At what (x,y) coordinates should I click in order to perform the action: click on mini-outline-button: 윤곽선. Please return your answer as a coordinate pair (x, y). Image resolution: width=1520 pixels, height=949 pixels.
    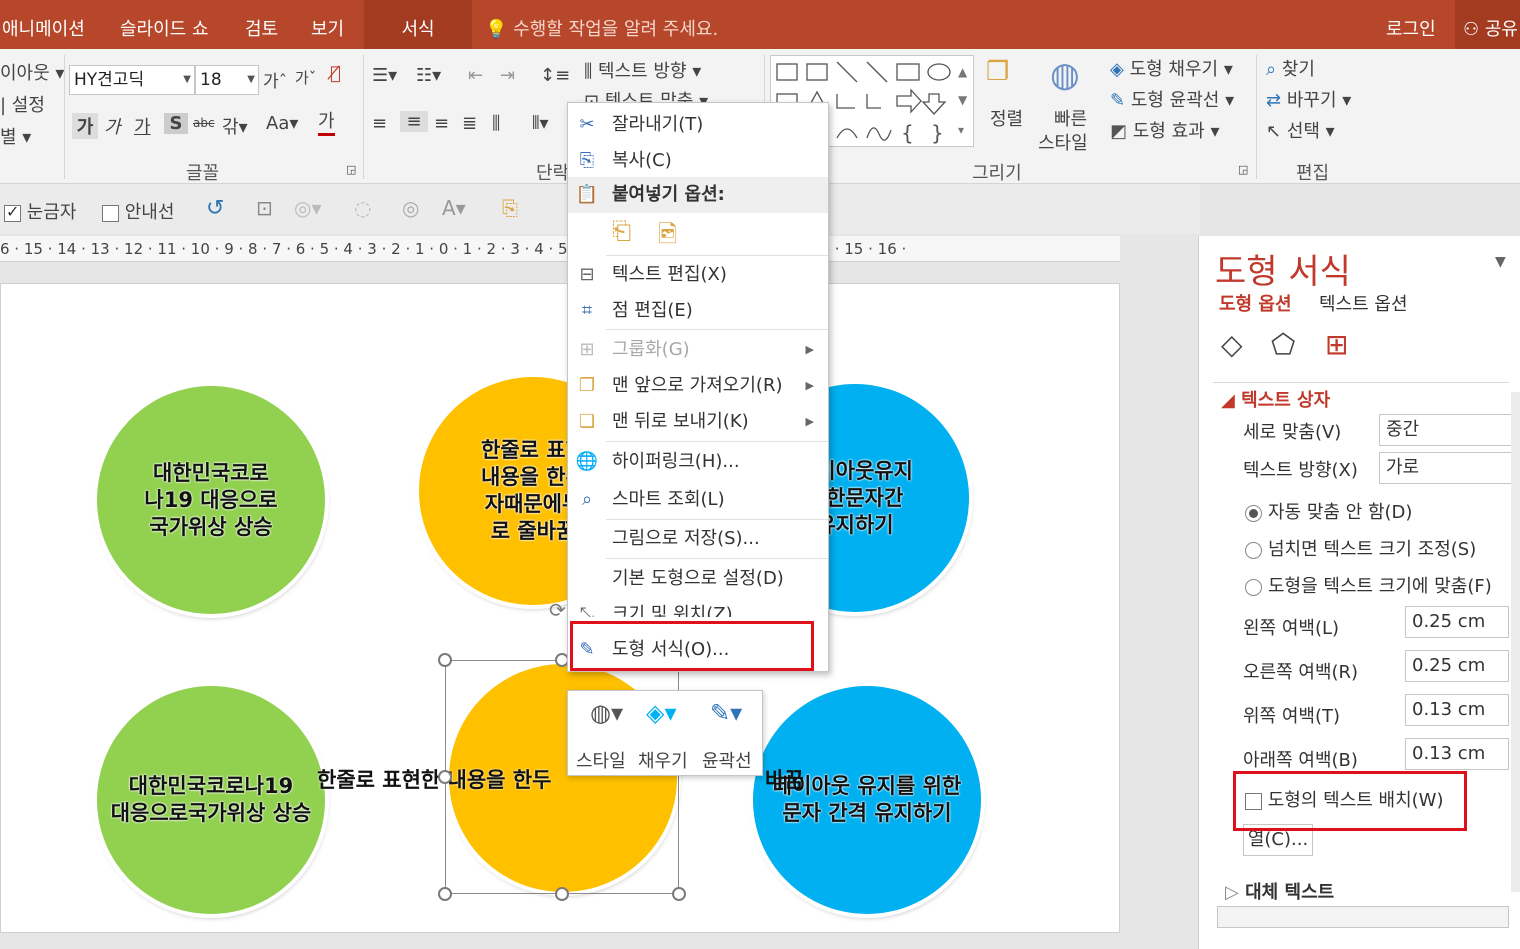
    Looking at the image, I should click on (727, 760).